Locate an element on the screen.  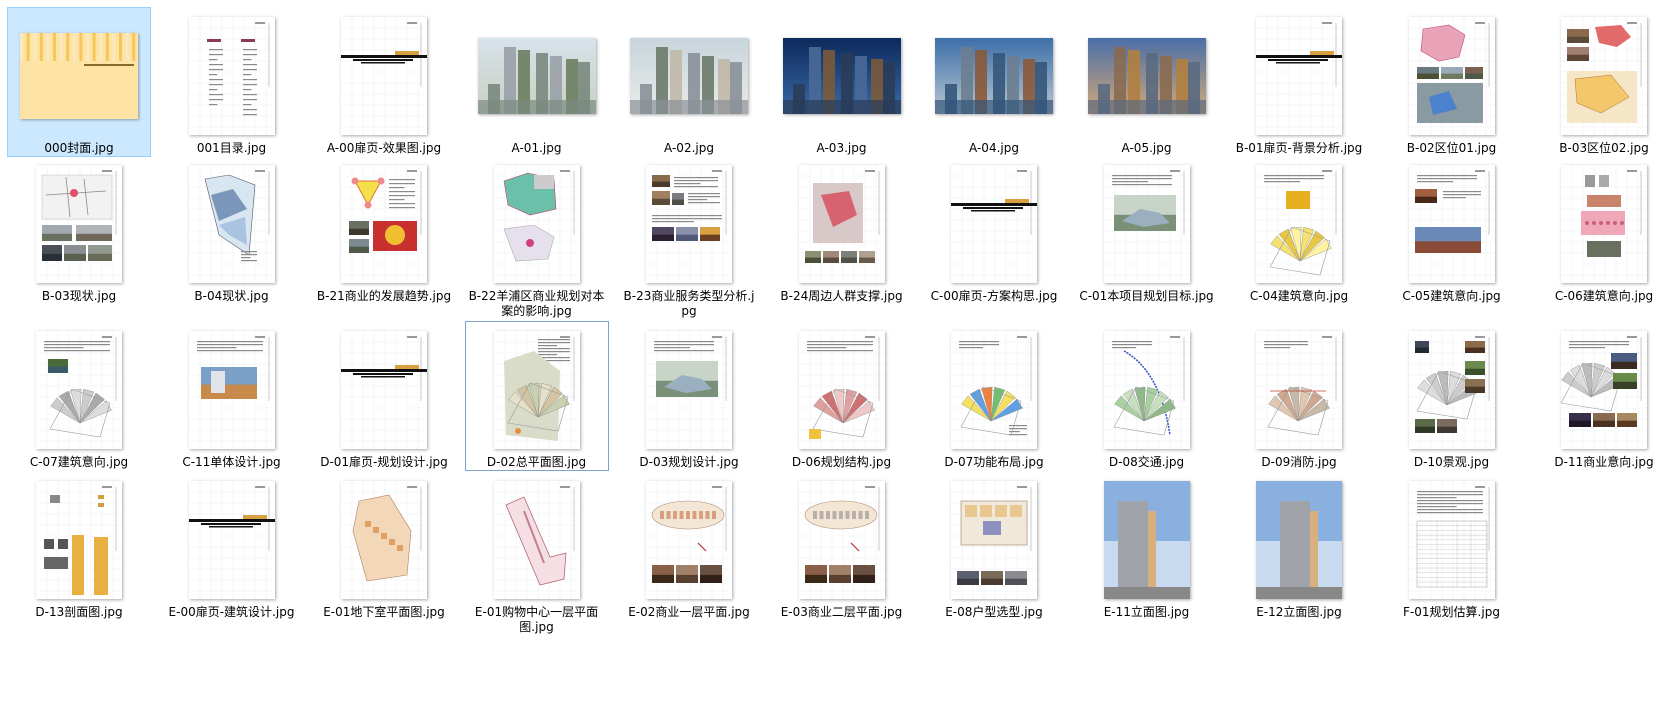
file-name-label: B-03区位02.jpg is located at coordinates (1604, 148).